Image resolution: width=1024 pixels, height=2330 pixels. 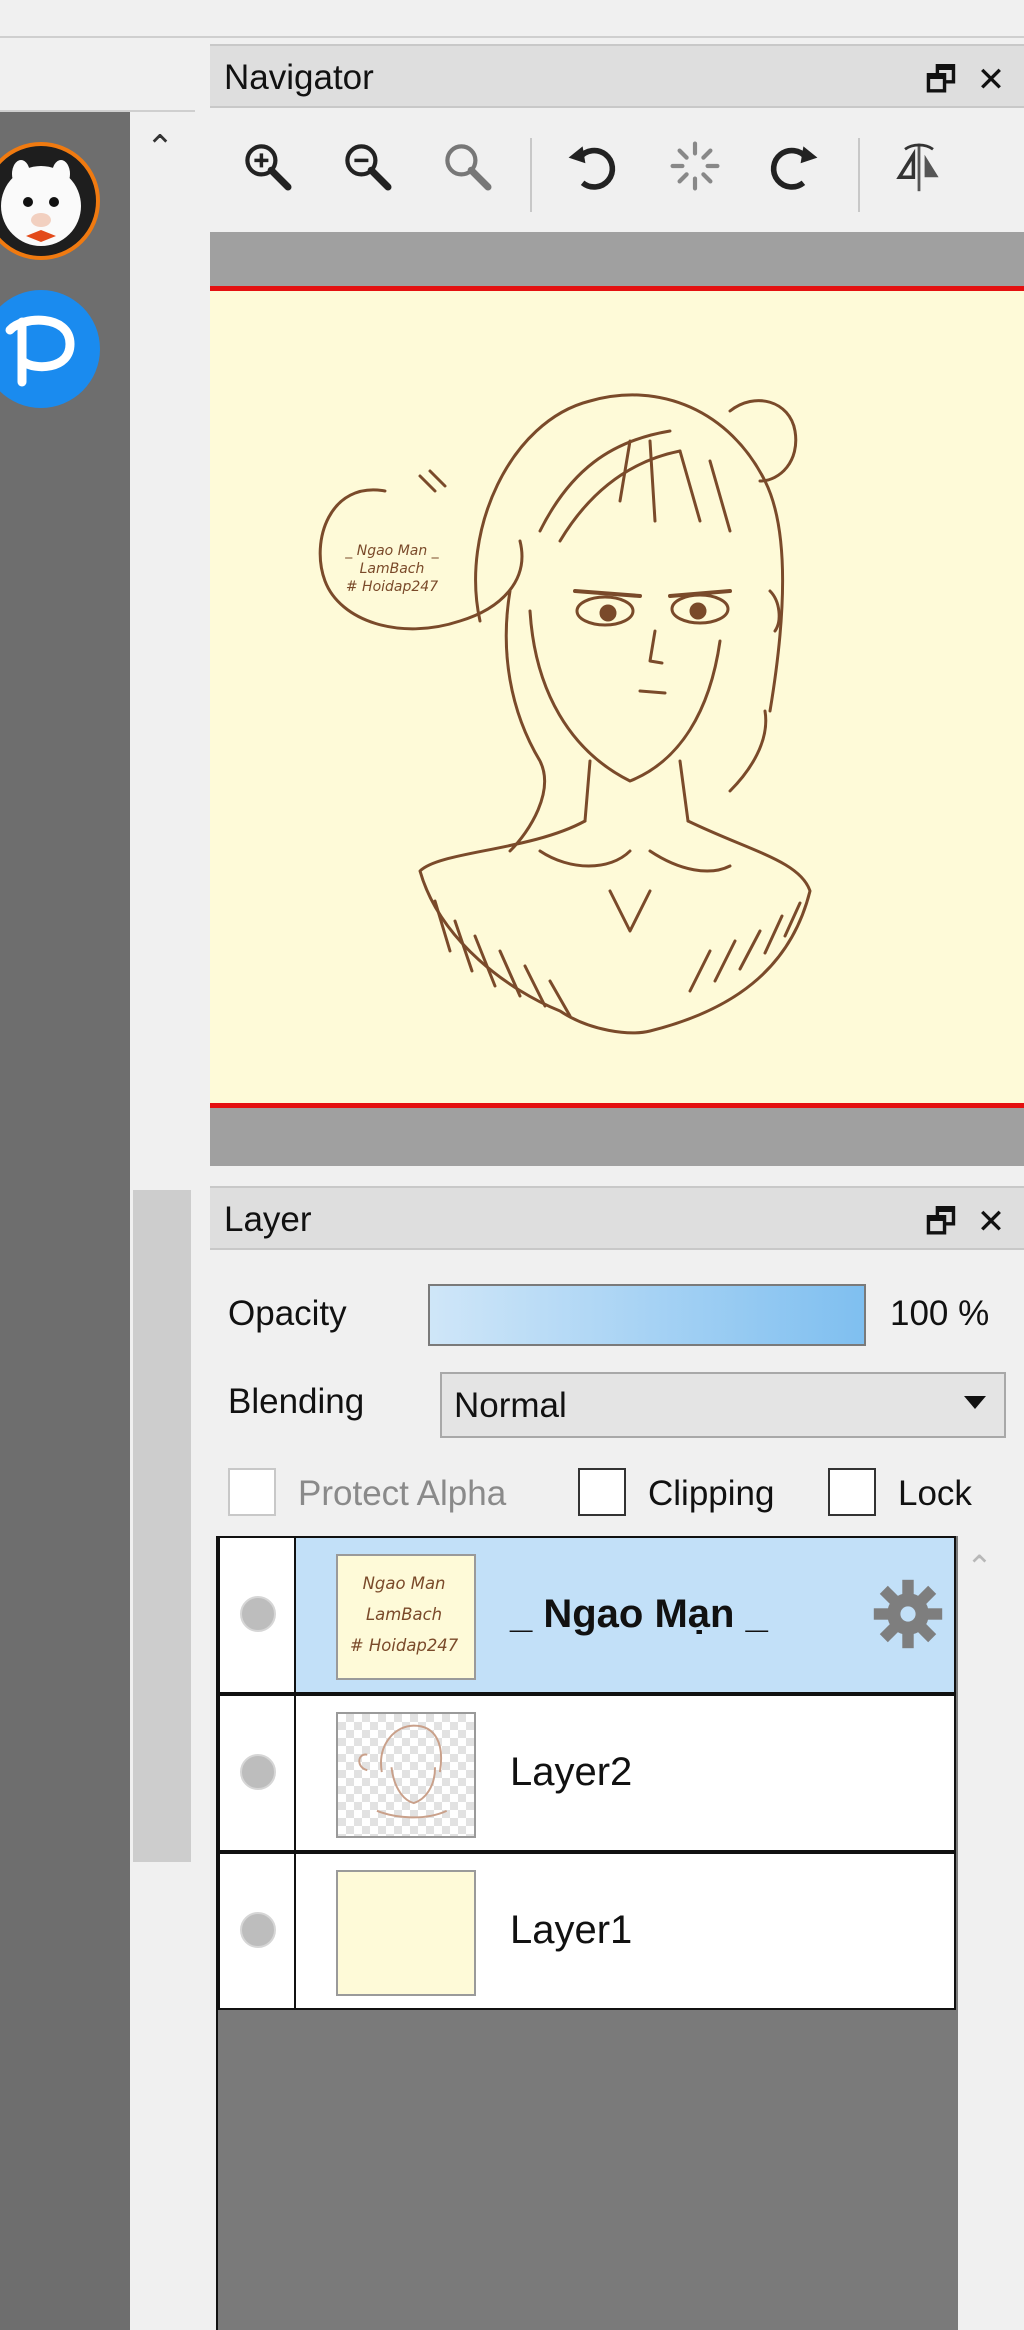 What do you see at coordinates (711, 1493) in the screenshot?
I see `clipping-label: Clipping` at bounding box center [711, 1493].